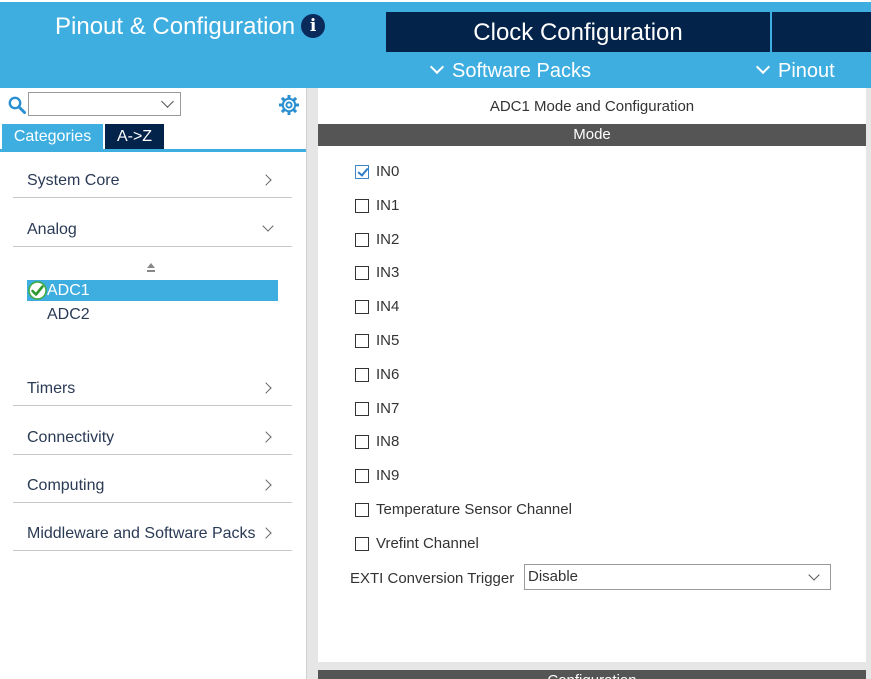 This screenshot has height=679, width=871. I want to click on category-middleware: Middleware and Software Packs, so click(152, 534).